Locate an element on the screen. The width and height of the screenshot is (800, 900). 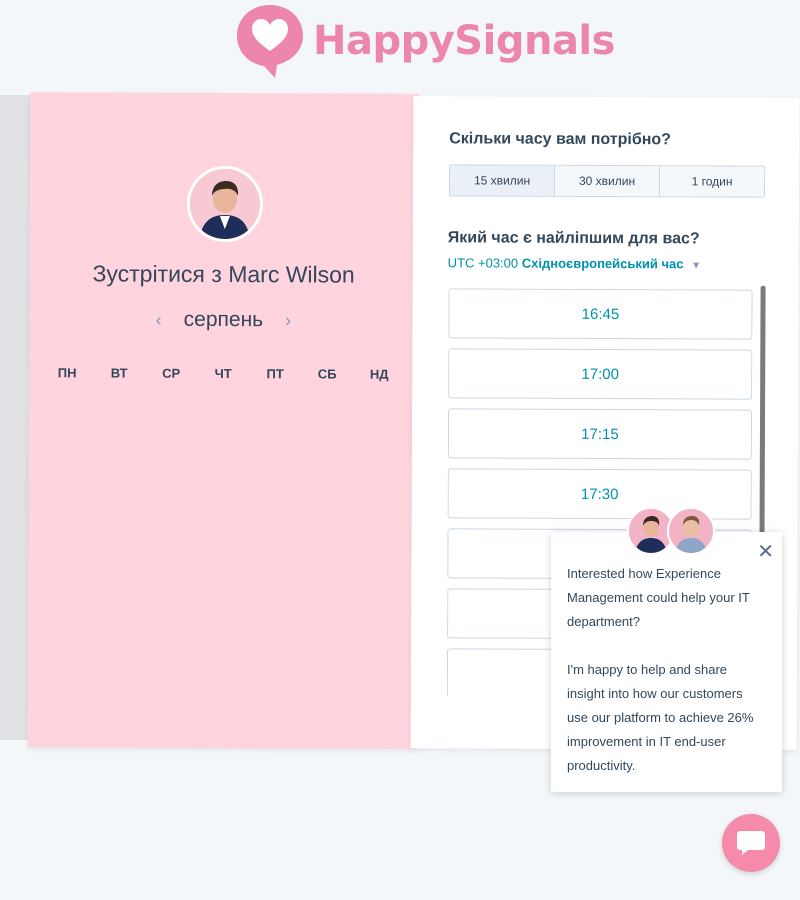
time-question: Який час є найліпшим для вас? is located at coordinates (573, 238).